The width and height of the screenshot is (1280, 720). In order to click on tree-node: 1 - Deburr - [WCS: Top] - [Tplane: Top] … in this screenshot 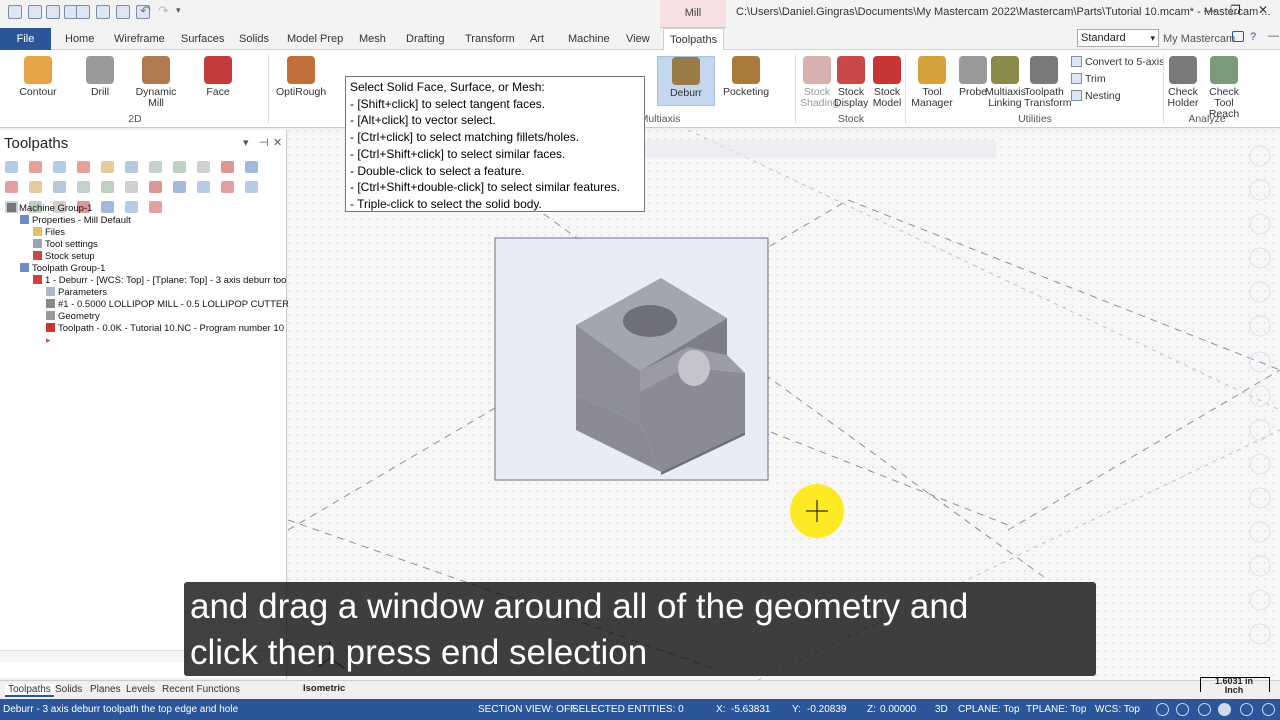, I will do `click(159, 280)`.